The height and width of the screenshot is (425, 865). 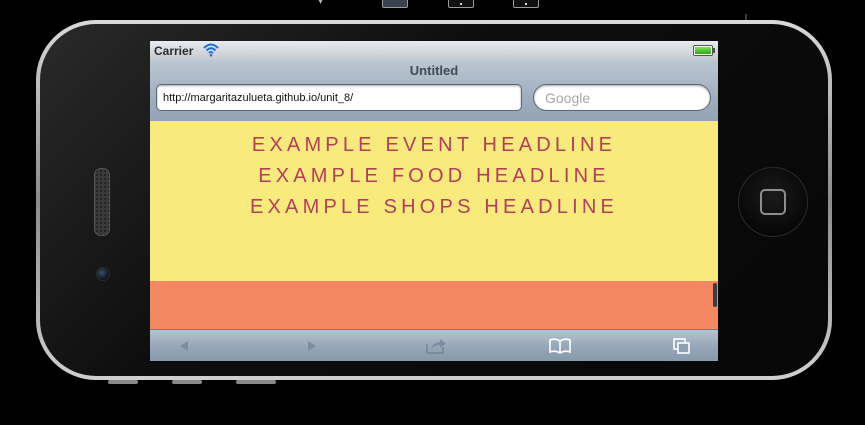 I want to click on bookmarks-icon, so click(x=560, y=346).